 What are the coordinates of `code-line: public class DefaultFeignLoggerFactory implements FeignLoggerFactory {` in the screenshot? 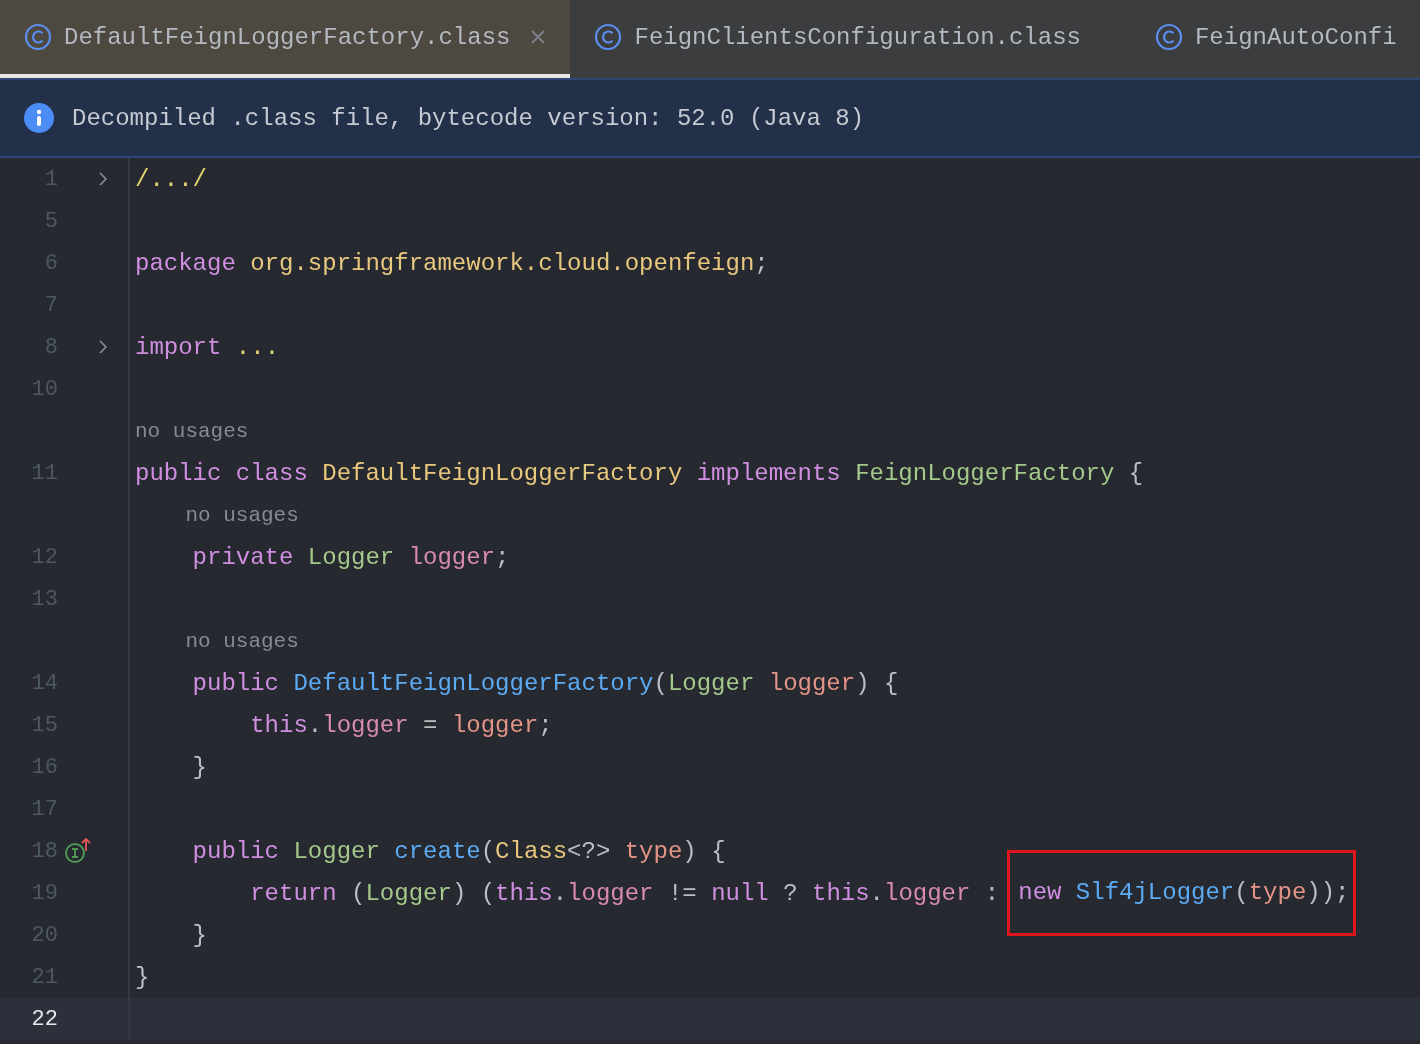 It's located at (639, 473).